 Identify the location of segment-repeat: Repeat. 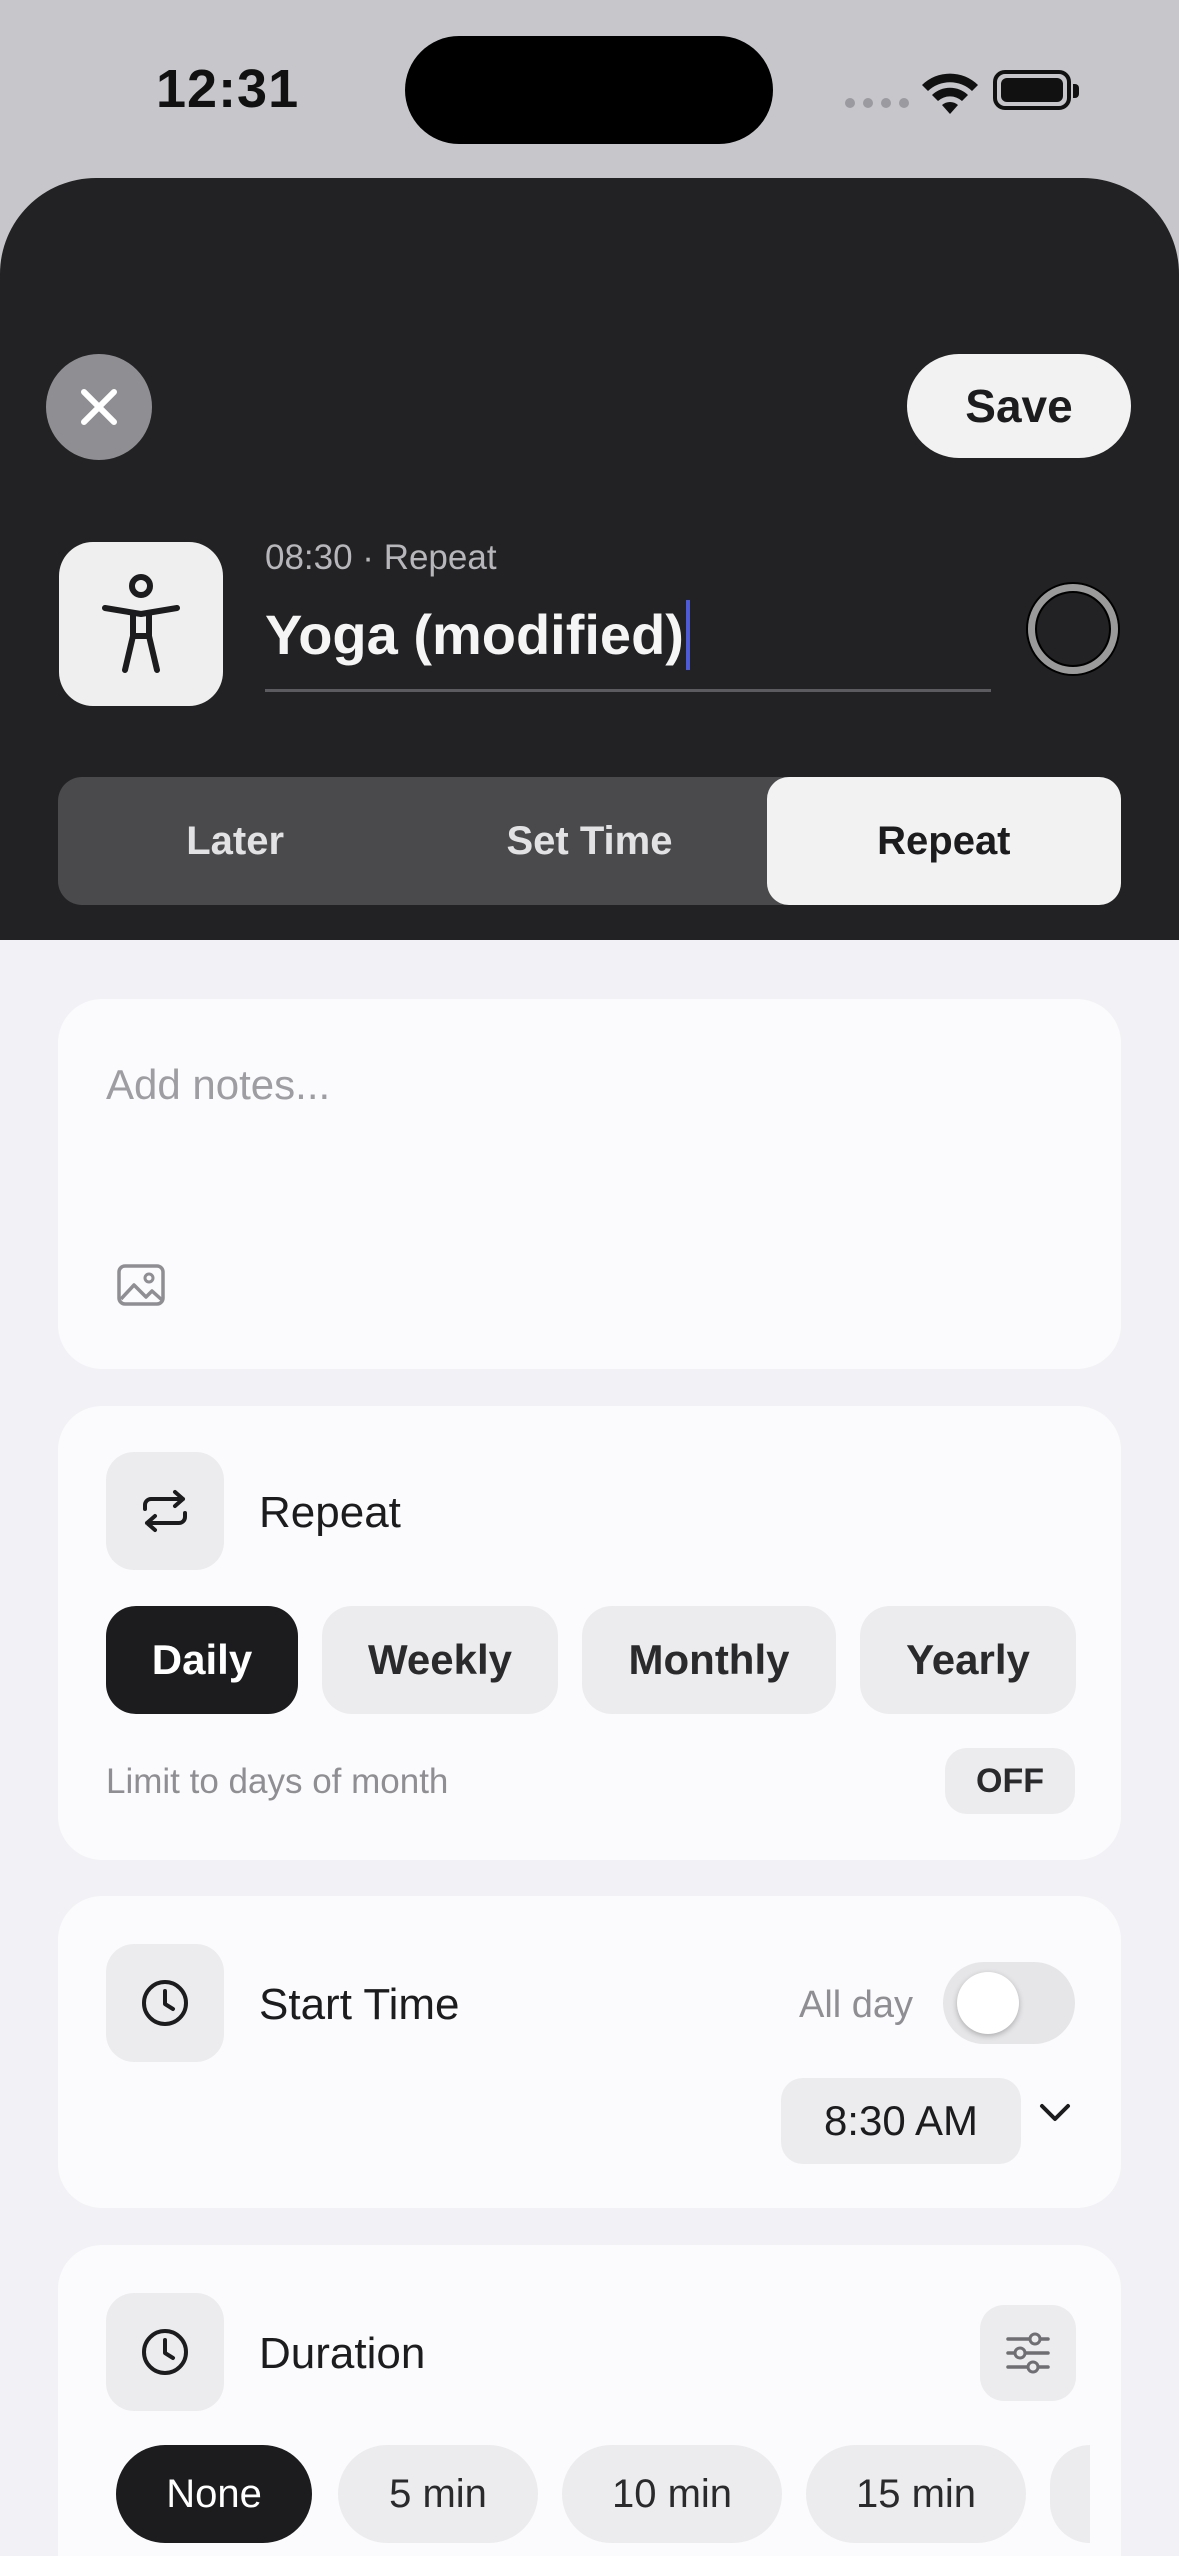
(943, 841).